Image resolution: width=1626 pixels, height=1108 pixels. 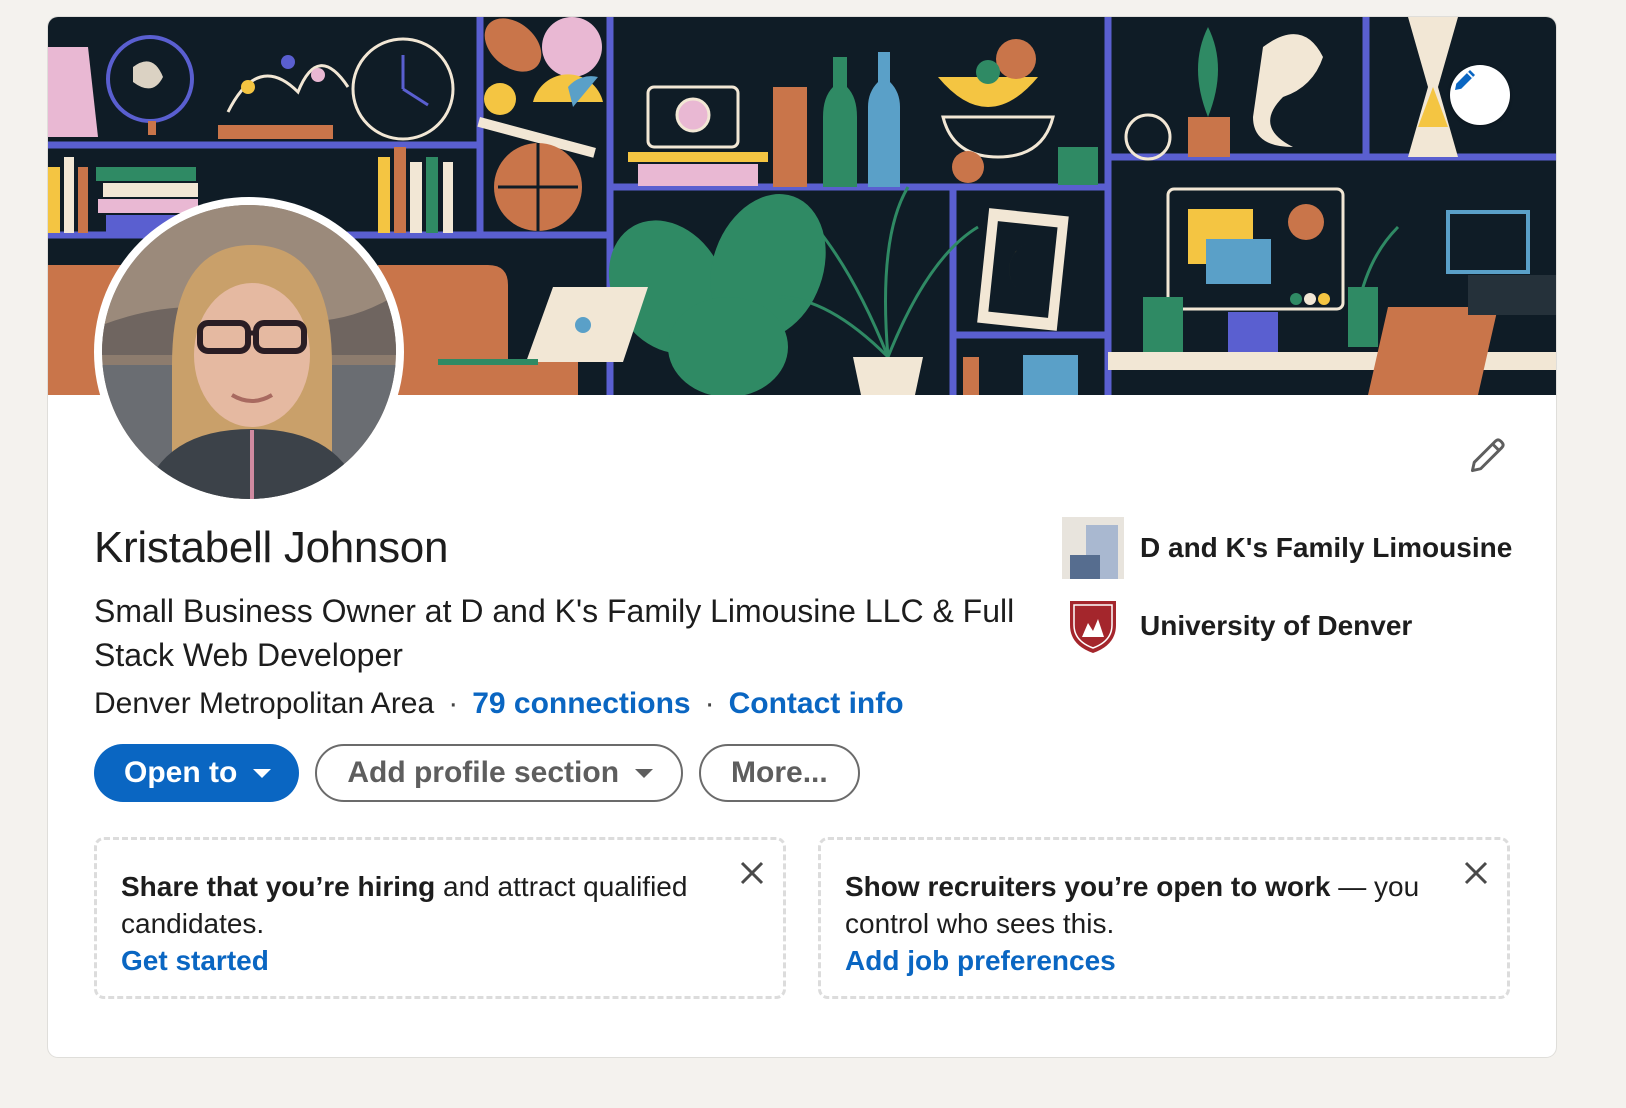 What do you see at coordinates (1326, 547) in the screenshot?
I see `company-name: D and K's Family Limousine` at bounding box center [1326, 547].